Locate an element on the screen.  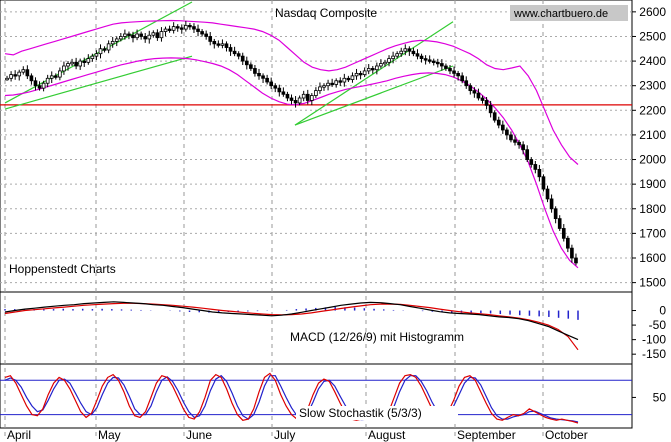
chart-title: Nasdaq Composite is located at coordinates (326, 13).